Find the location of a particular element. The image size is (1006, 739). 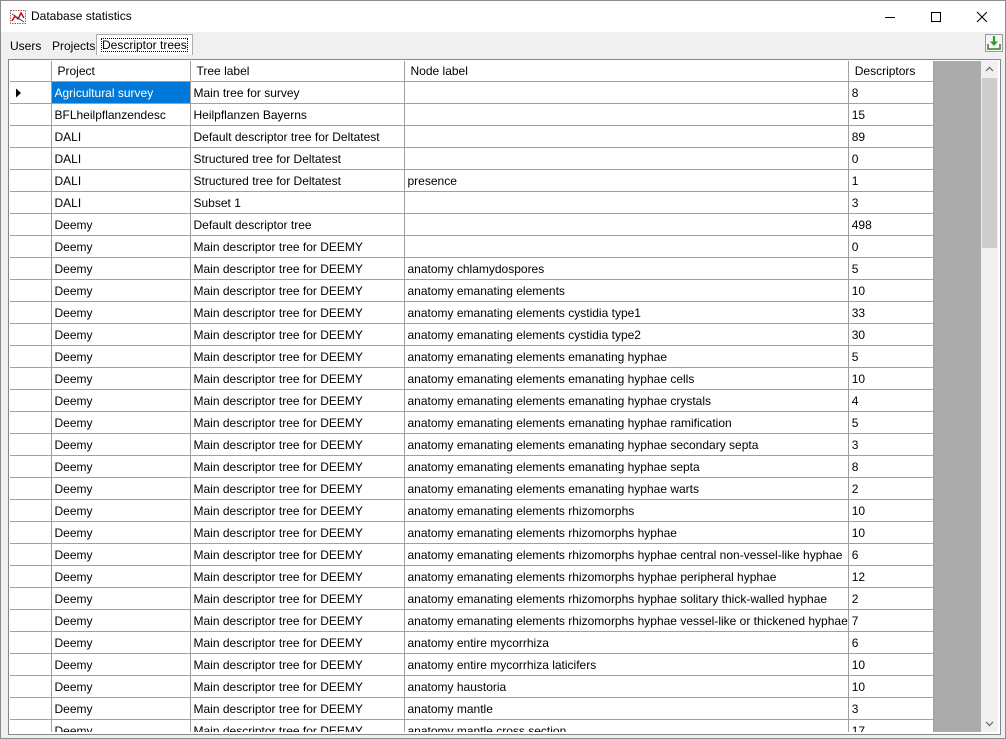

cell-node-label: anatomy emanating elements is located at coordinates (626, 290).